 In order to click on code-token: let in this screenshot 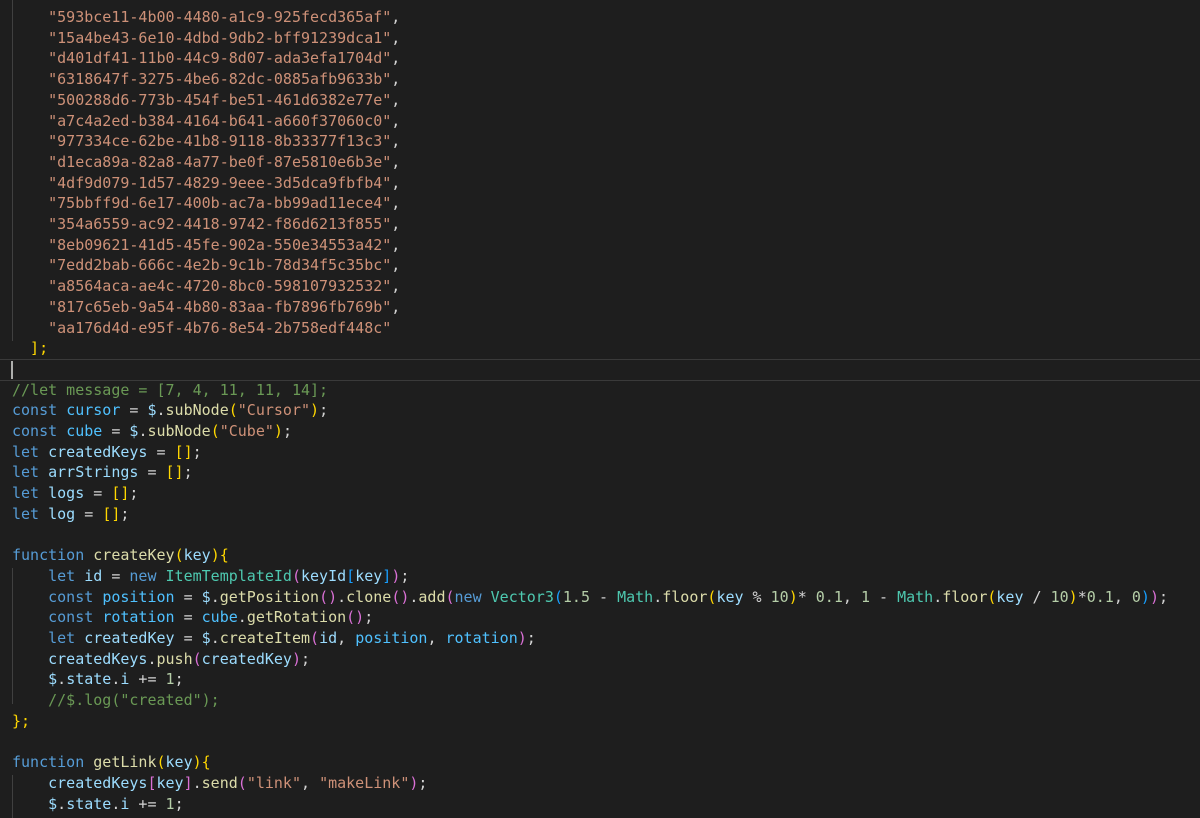, I will do `click(62, 576)`.